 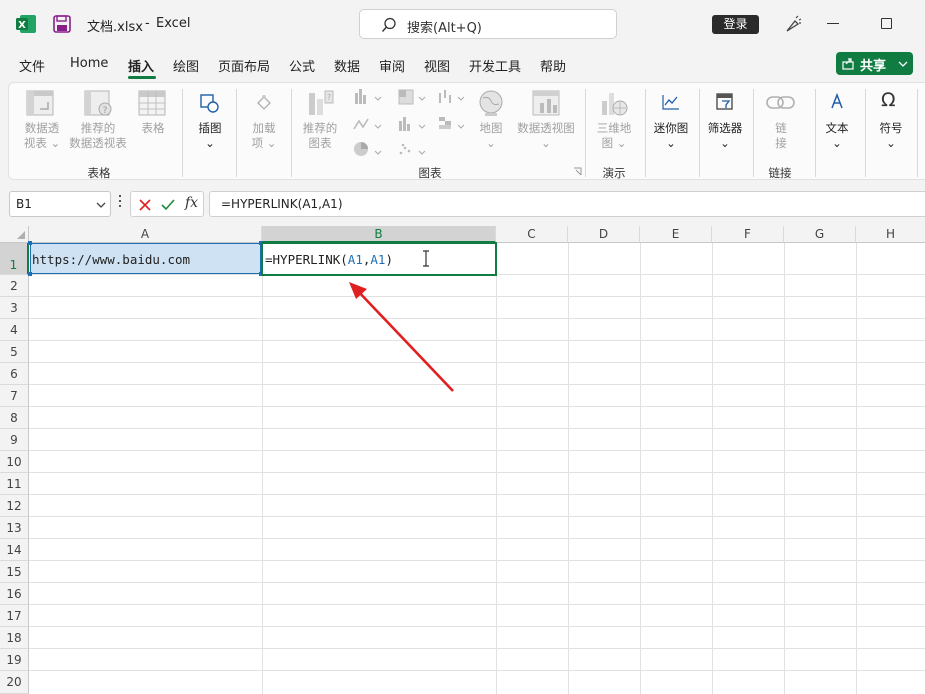 I want to click on row-header-13: 13, so click(x=14, y=528).